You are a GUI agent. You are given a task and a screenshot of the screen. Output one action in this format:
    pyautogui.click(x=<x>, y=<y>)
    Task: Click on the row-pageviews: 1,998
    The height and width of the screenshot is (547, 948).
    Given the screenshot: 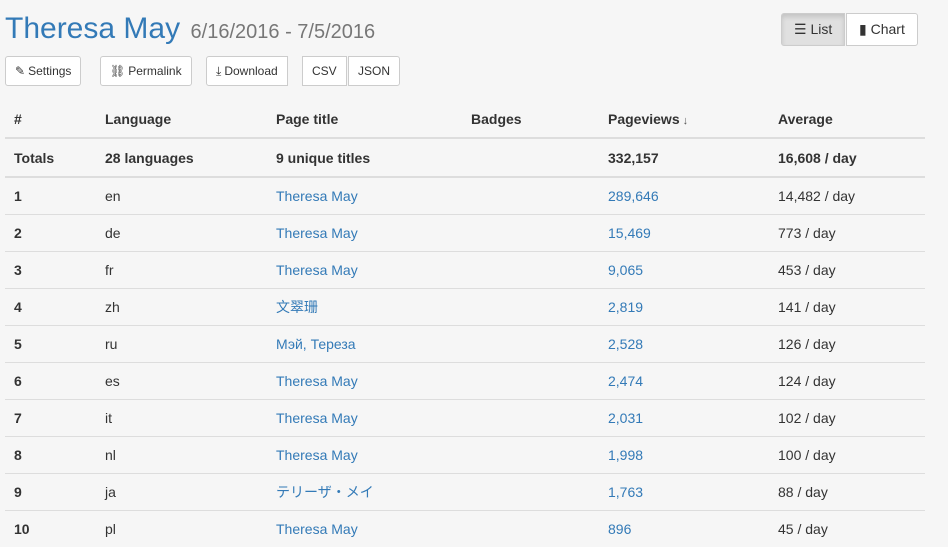 What is the action you would take?
    pyautogui.click(x=684, y=455)
    